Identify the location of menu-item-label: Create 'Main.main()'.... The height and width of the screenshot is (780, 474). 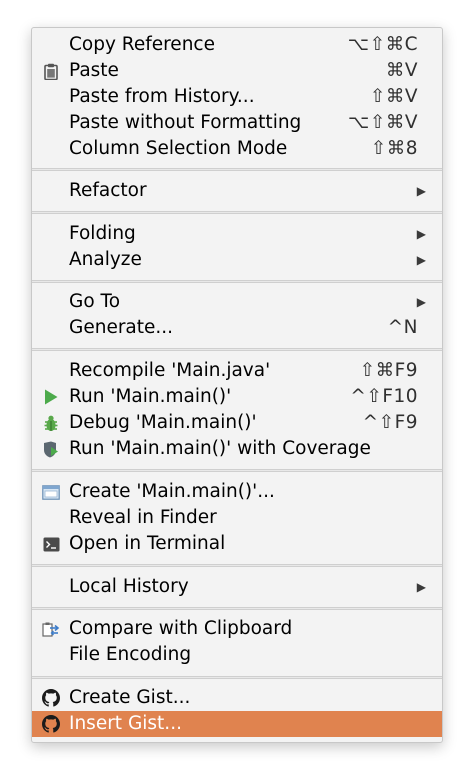
(172, 491).